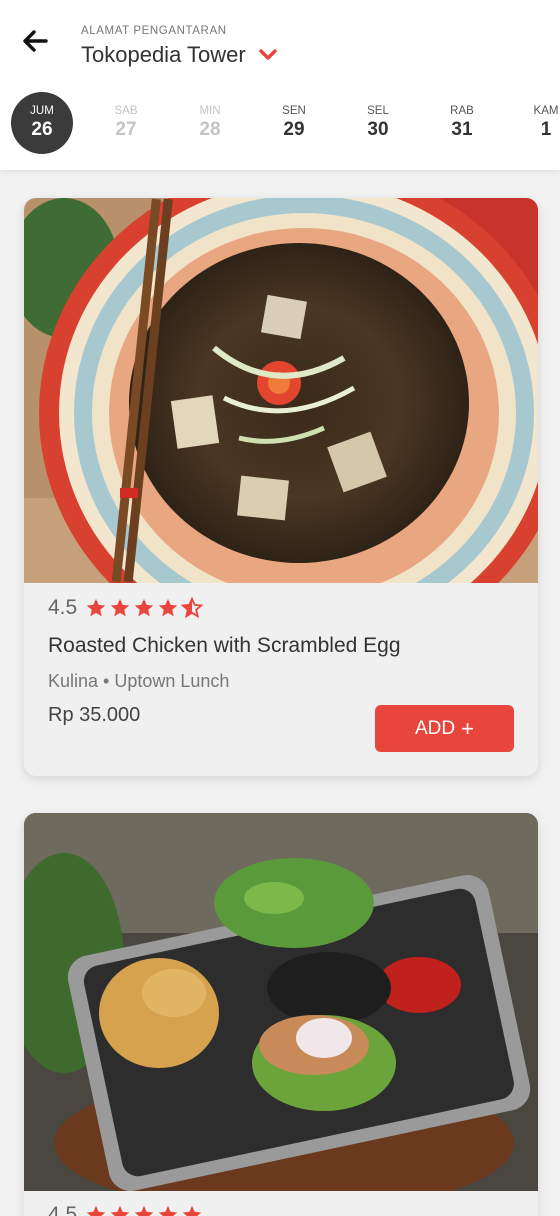 Image resolution: width=560 pixels, height=1216 pixels. I want to click on date-item: SEL 30, so click(378, 123).